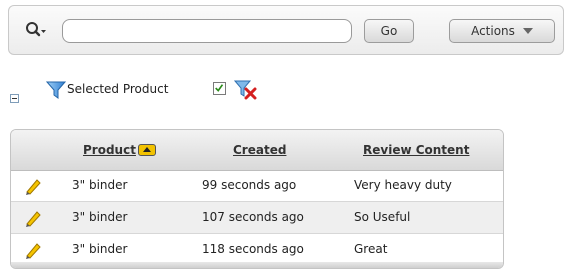  I want to click on collapse-filters-toggle, so click(14, 98).